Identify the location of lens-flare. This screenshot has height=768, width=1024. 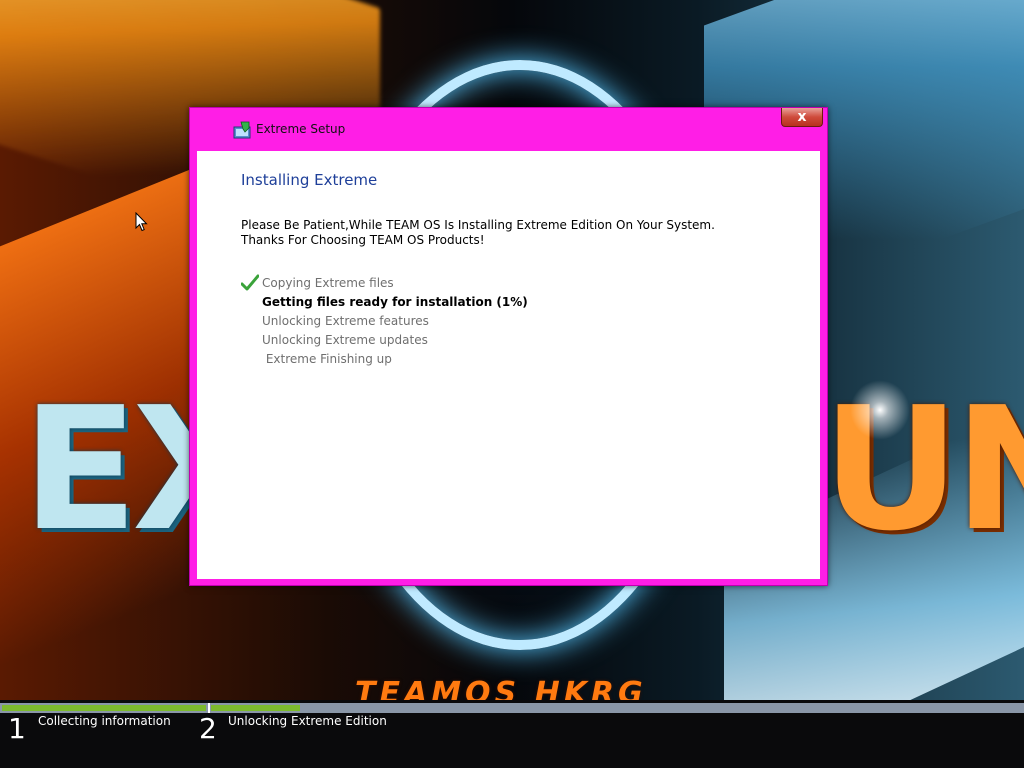
(880, 410).